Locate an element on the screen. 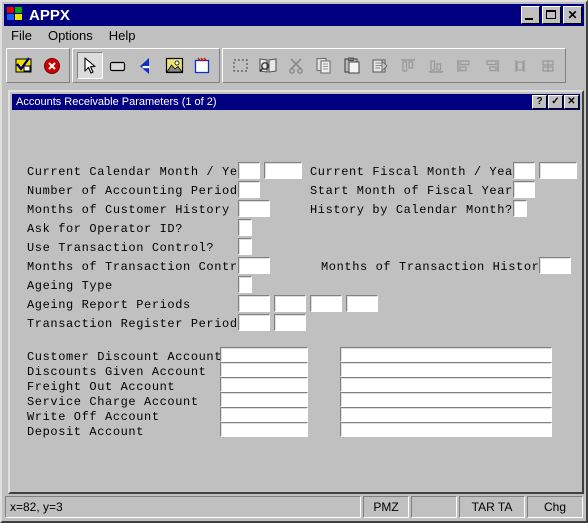 This screenshot has height=523, width=588. select-tool-button is located at coordinates (90, 65).